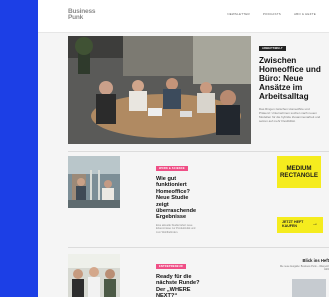 The height and width of the screenshot is (297, 329). What do you see at coordinates (305, 14) in the screenshot?
I see `nav-link-abo: ABO & HEFTE` at bounding box center [305, 14].